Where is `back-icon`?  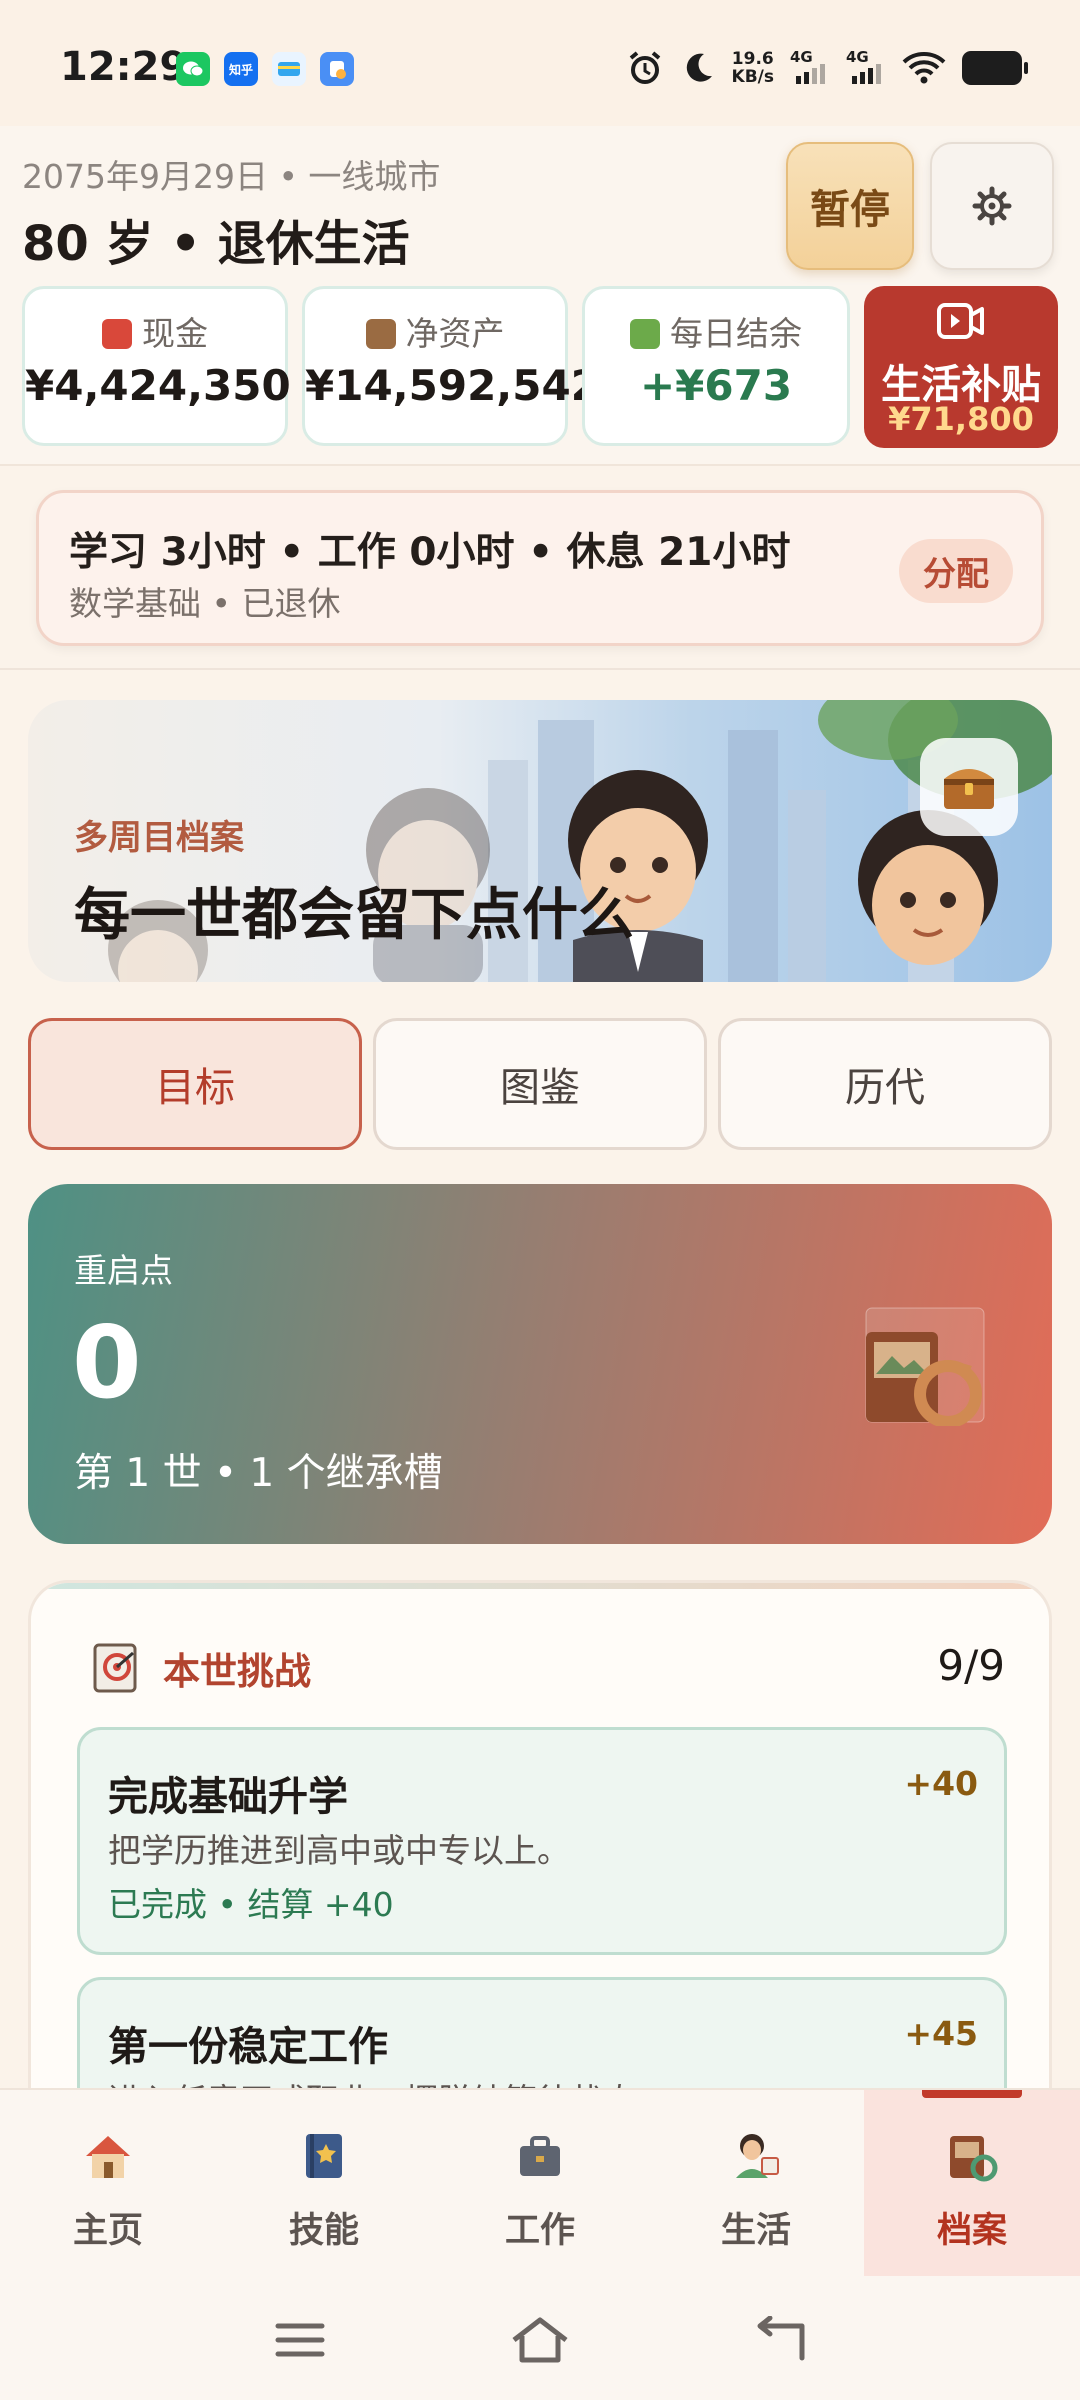 back-icon is located at coordinates (780, 2339).